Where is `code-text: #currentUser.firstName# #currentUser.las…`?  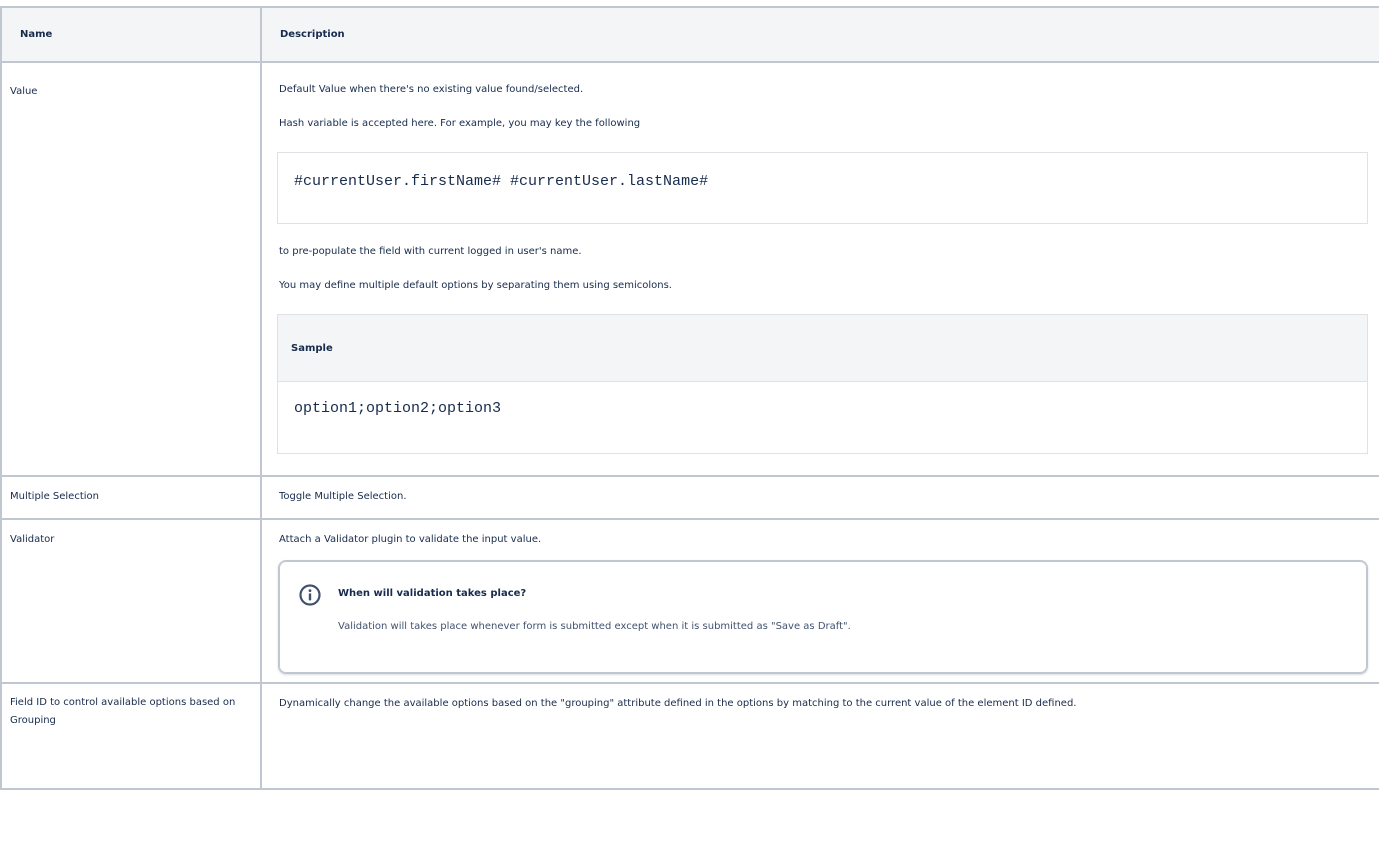
code-text: #currentUser.firstName# #currentUser.las… is located at coordinates (501, 181).